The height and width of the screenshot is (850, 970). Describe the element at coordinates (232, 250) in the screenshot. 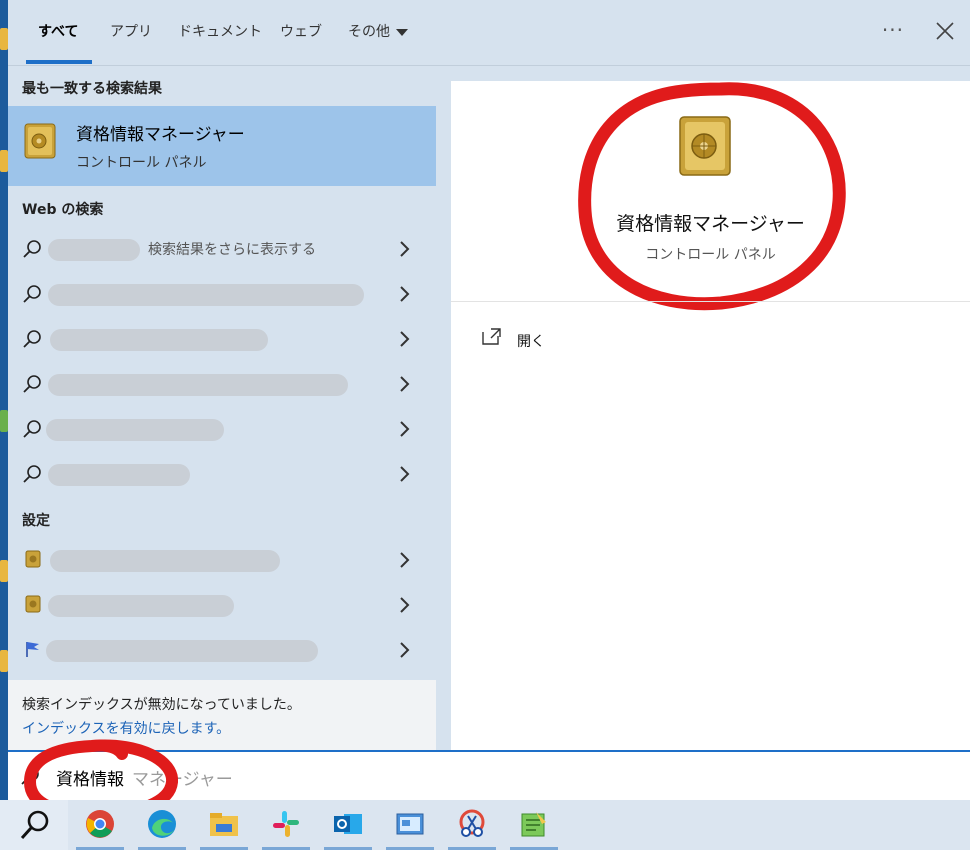

I see `show-more-results-text: 検索結果をさらに表示する` at that location.